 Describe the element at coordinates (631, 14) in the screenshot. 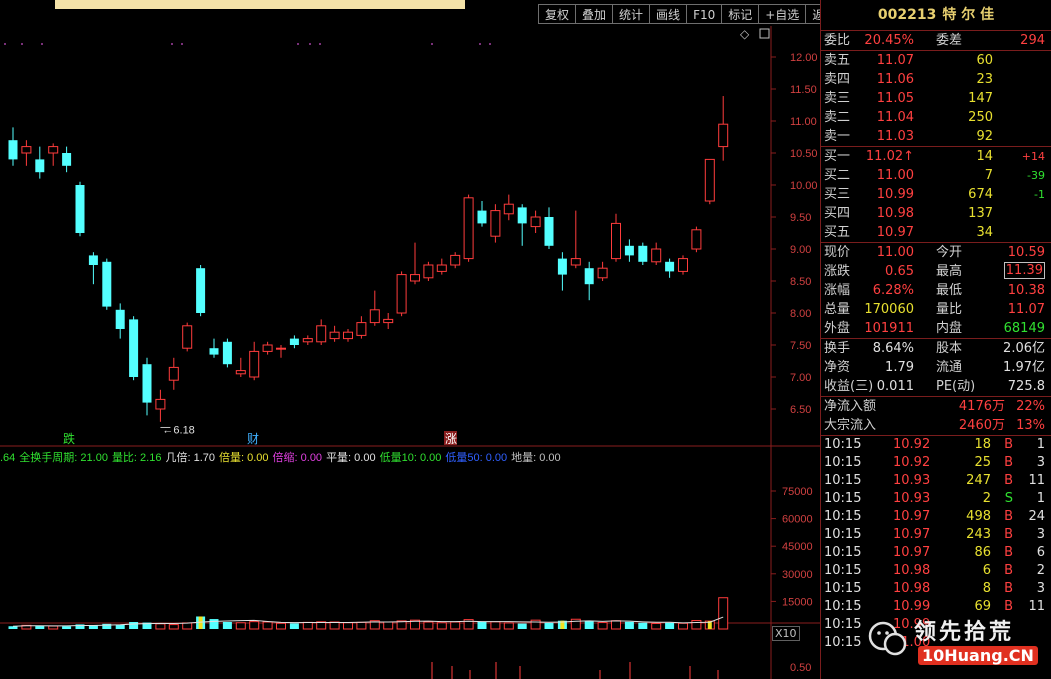

I see `toolbar-button: 统计` at that location.